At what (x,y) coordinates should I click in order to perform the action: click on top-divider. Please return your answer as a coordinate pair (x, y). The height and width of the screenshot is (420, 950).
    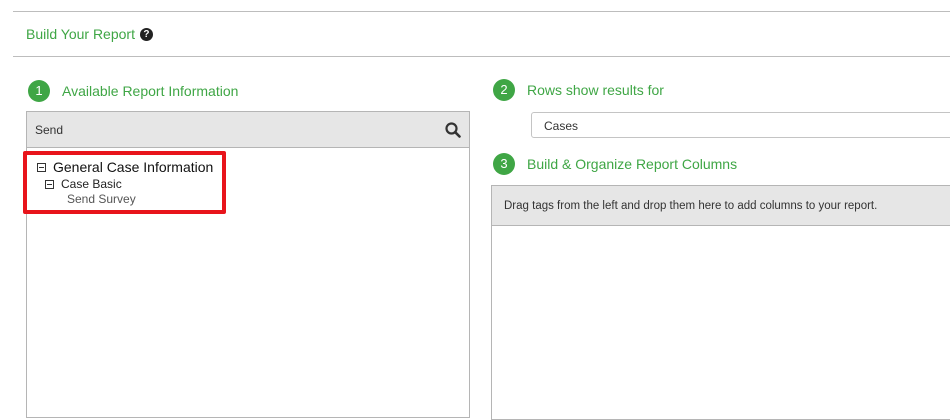
    Looking at the image, I should click on (481, 11).